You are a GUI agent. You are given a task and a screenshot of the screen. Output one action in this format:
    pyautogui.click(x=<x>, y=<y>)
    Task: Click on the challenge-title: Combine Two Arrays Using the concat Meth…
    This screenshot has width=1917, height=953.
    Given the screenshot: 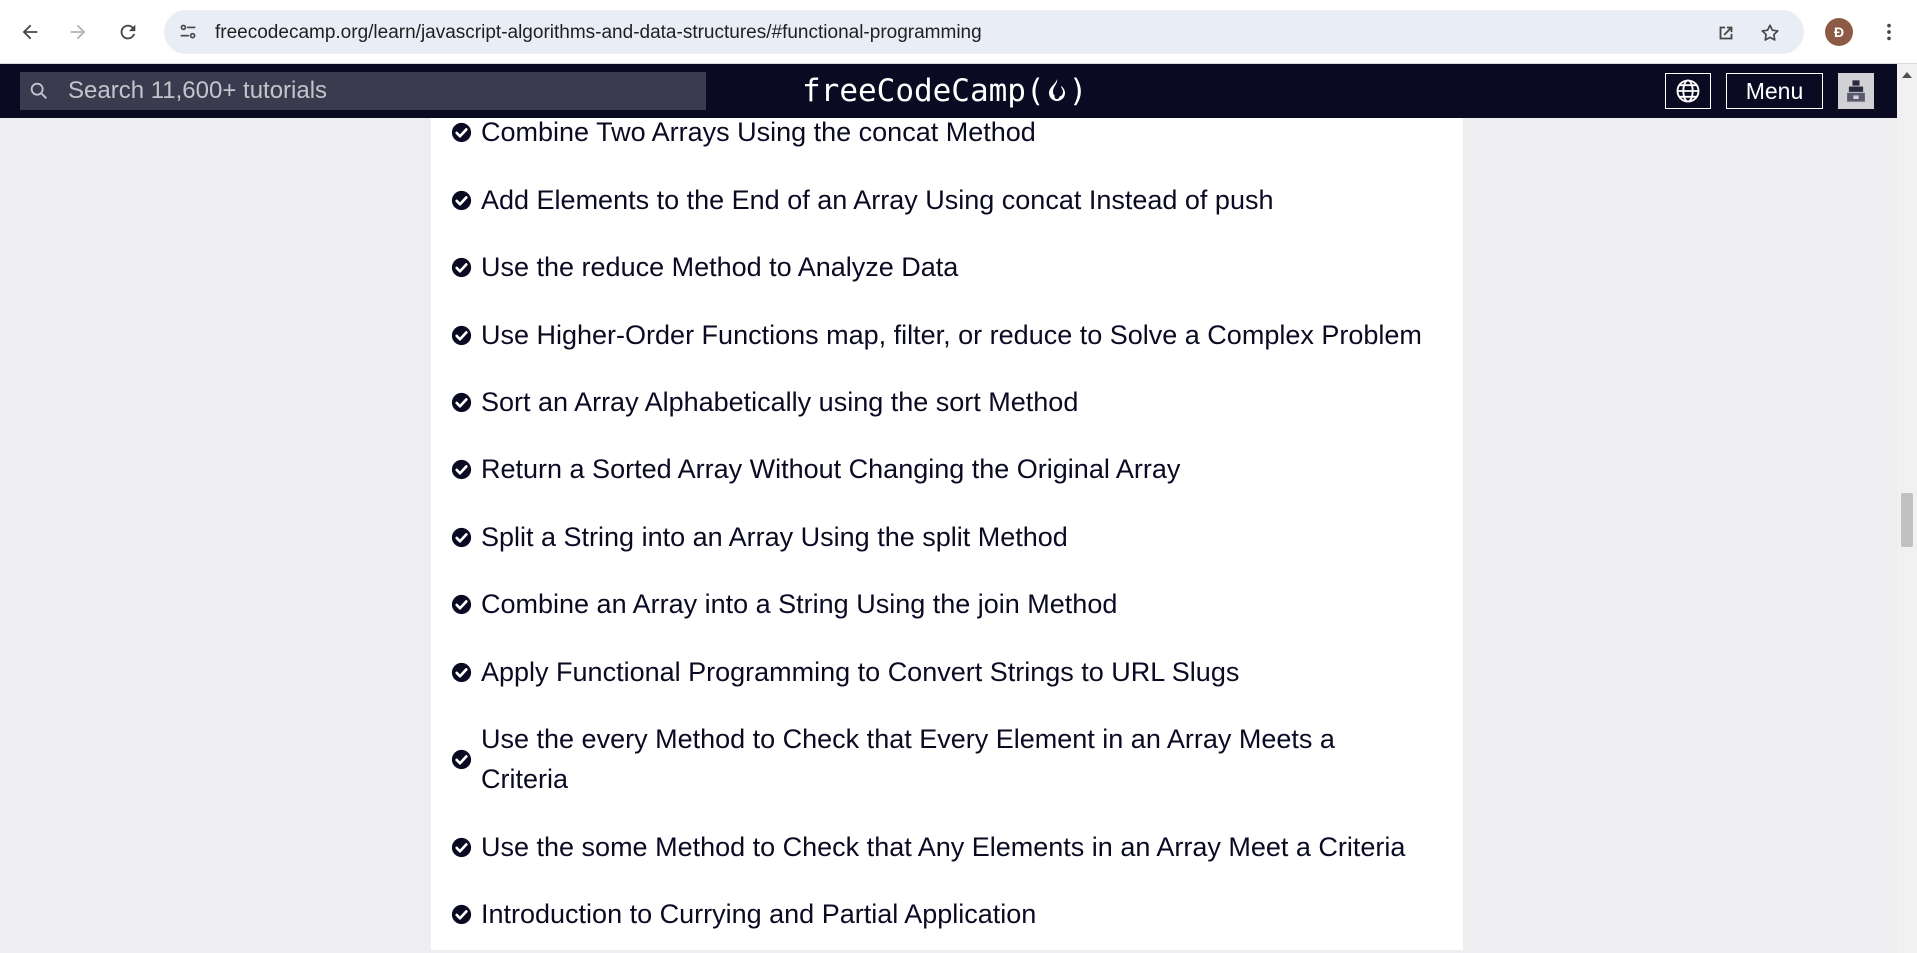 What is the action you would take?
    pyautogui.click(x=758, y=132)
    